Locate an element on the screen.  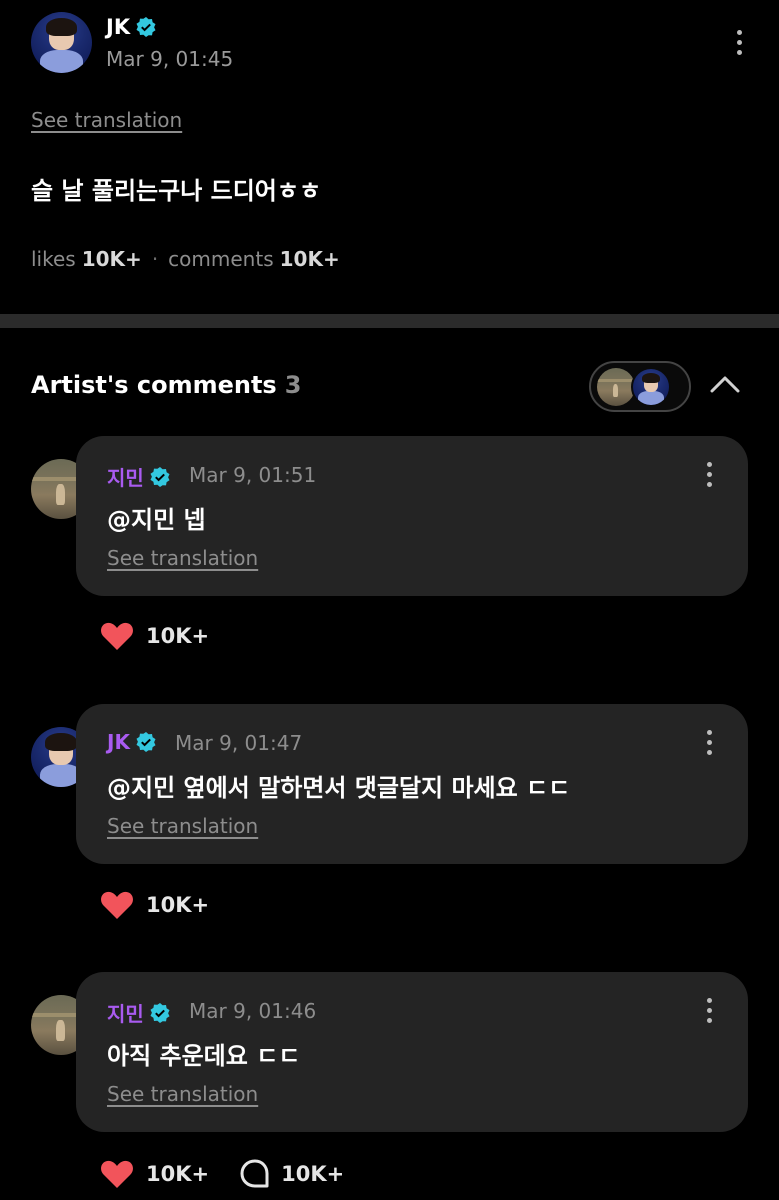
comment-bubble-icon is located at coordinates (254, 1173).